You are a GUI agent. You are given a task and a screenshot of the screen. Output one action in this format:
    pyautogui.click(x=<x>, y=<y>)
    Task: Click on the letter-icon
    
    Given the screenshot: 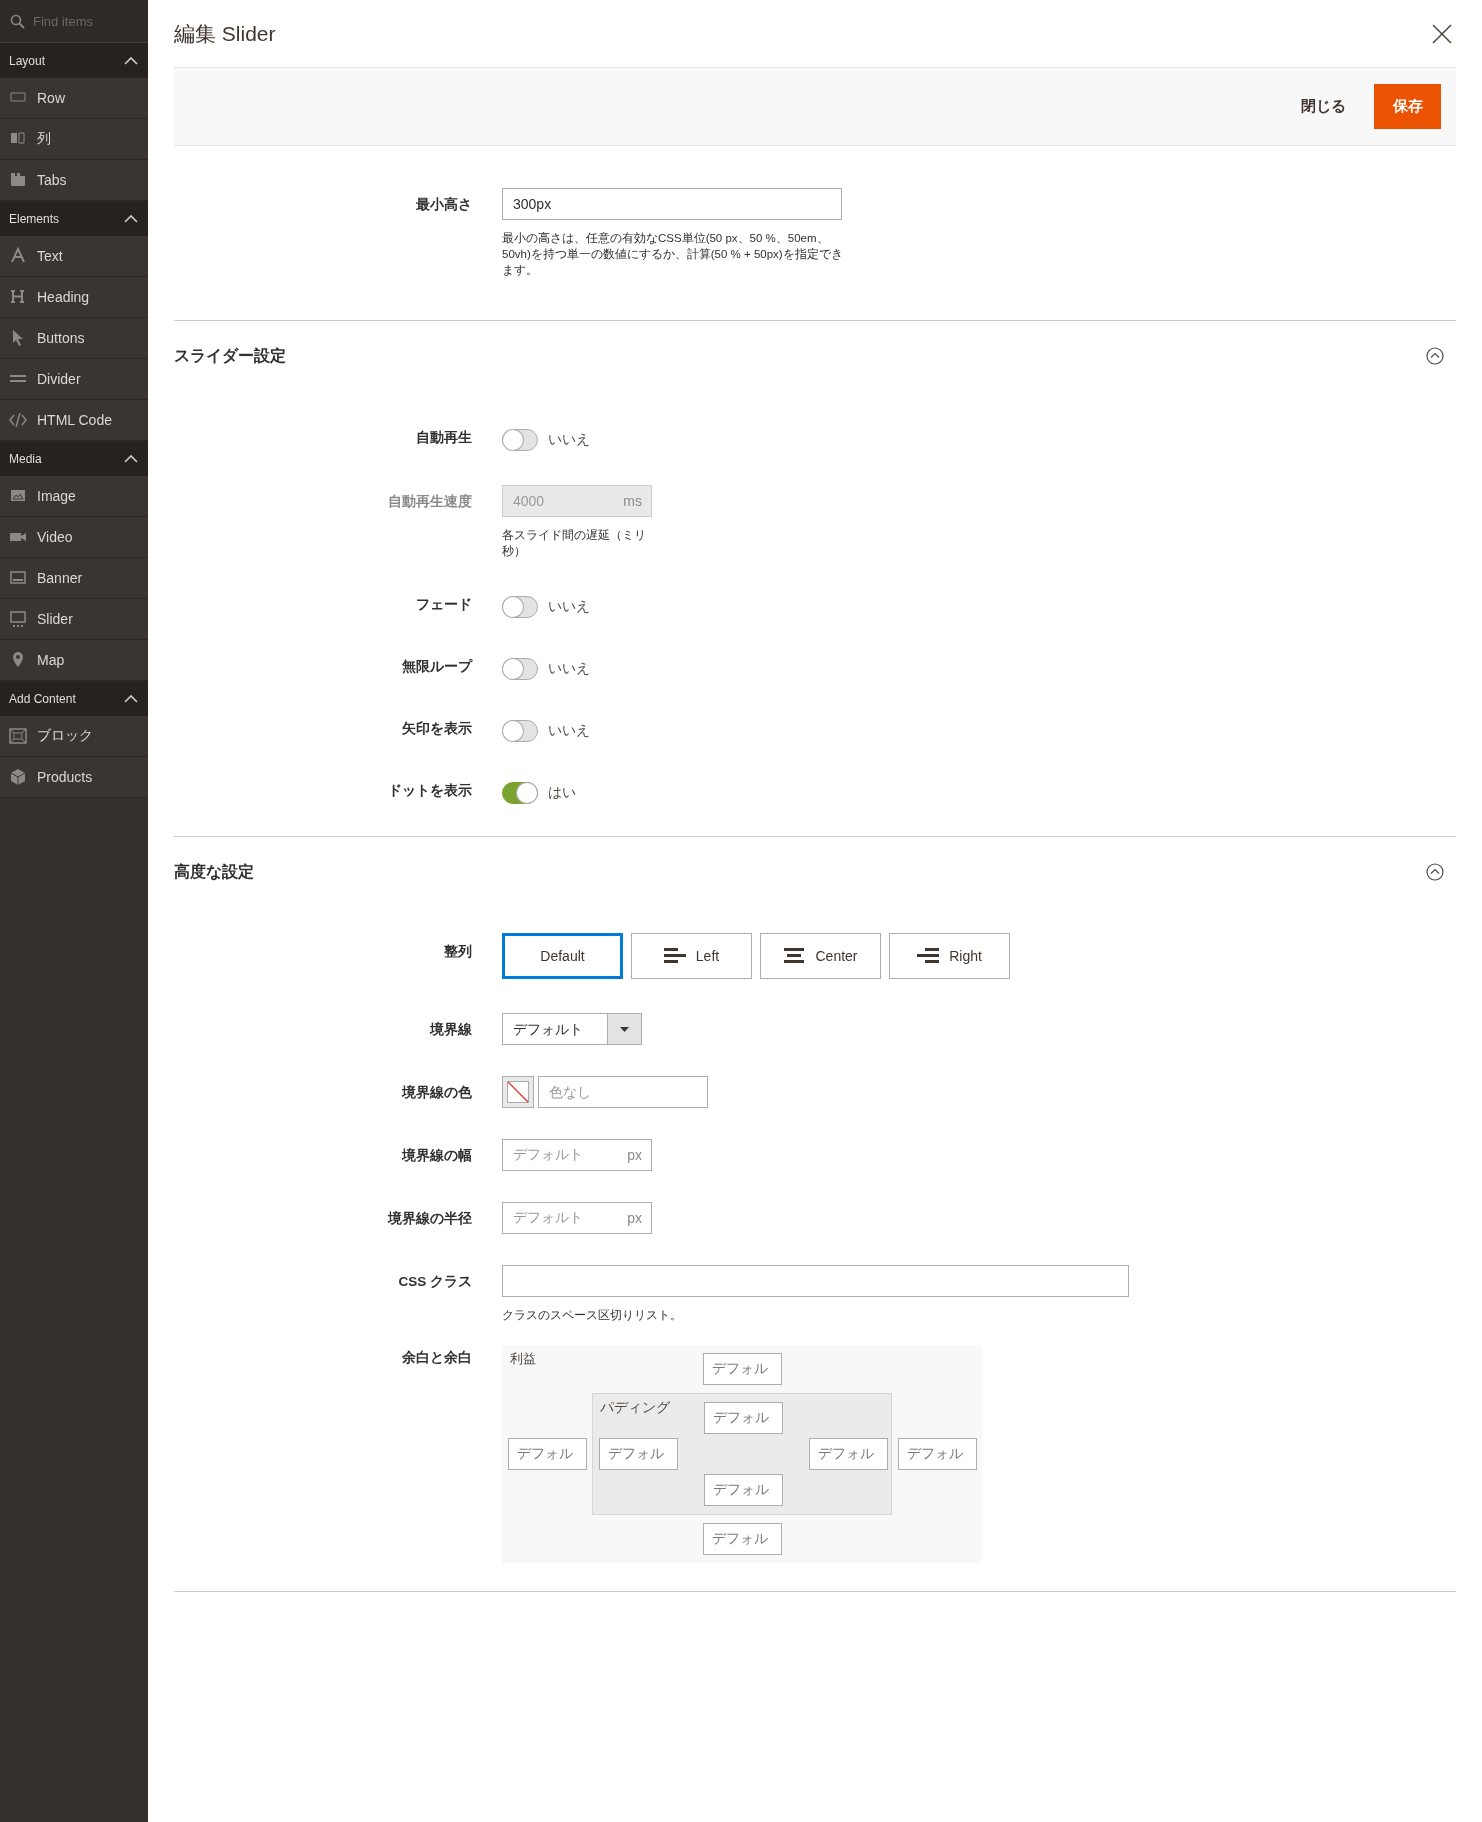 What is the action you would take?
    pyautogui.click(x=18, y=256)
    